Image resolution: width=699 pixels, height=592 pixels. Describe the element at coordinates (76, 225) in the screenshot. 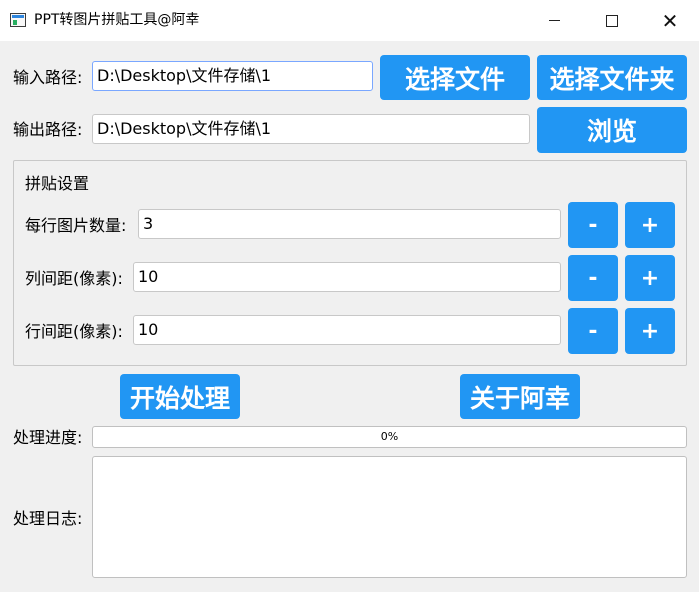

I see `per-row-label: 每行图片数量:` at that location.